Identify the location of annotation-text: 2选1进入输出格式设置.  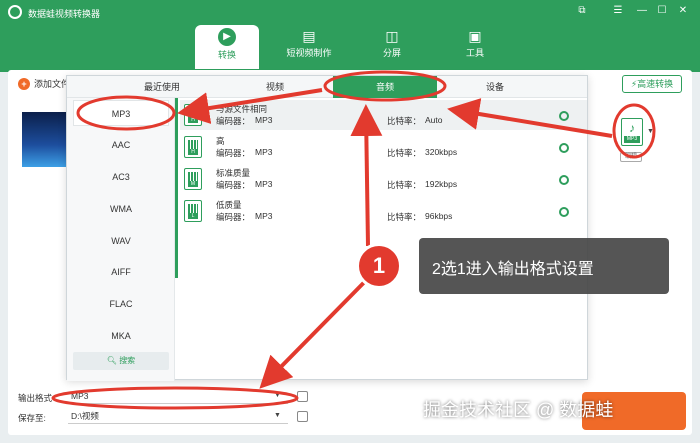
(513, 269).